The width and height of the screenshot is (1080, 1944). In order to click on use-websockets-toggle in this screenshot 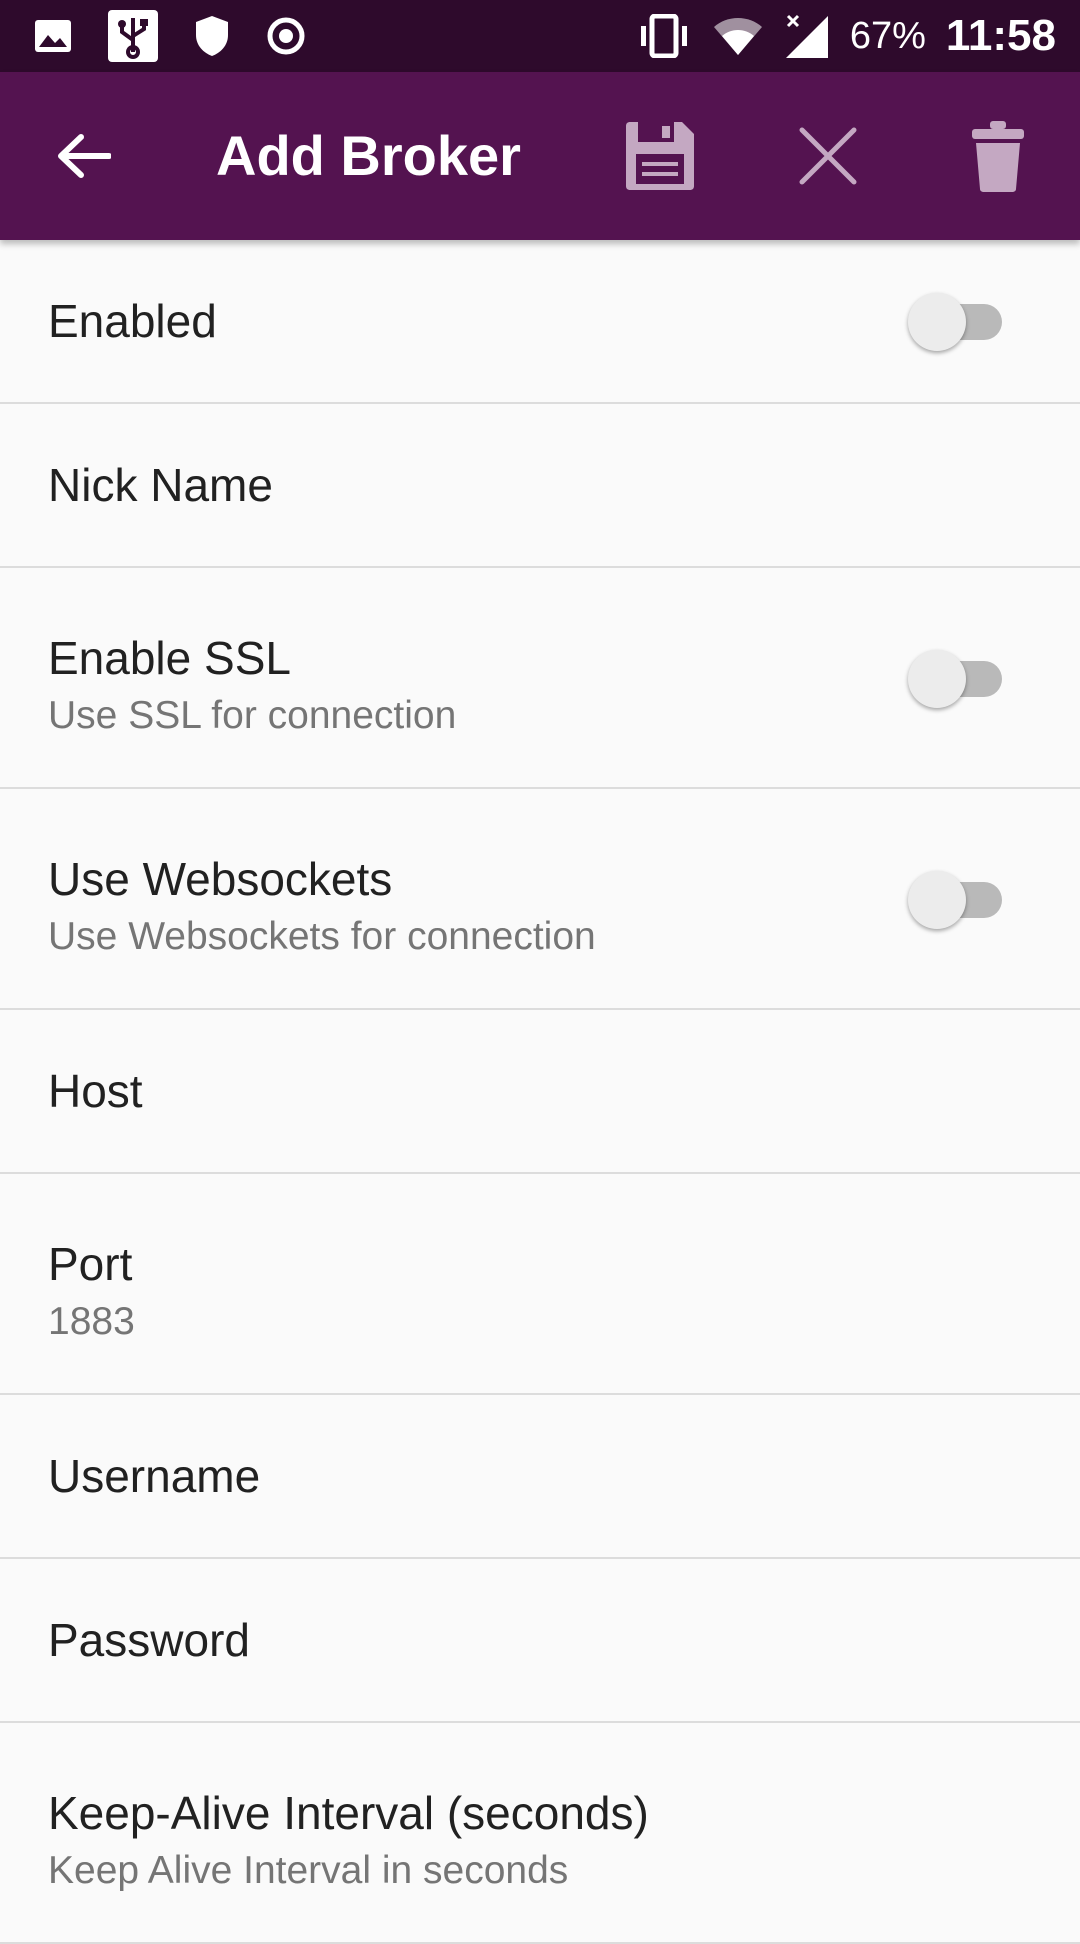, I will do `click(955, 900)`.